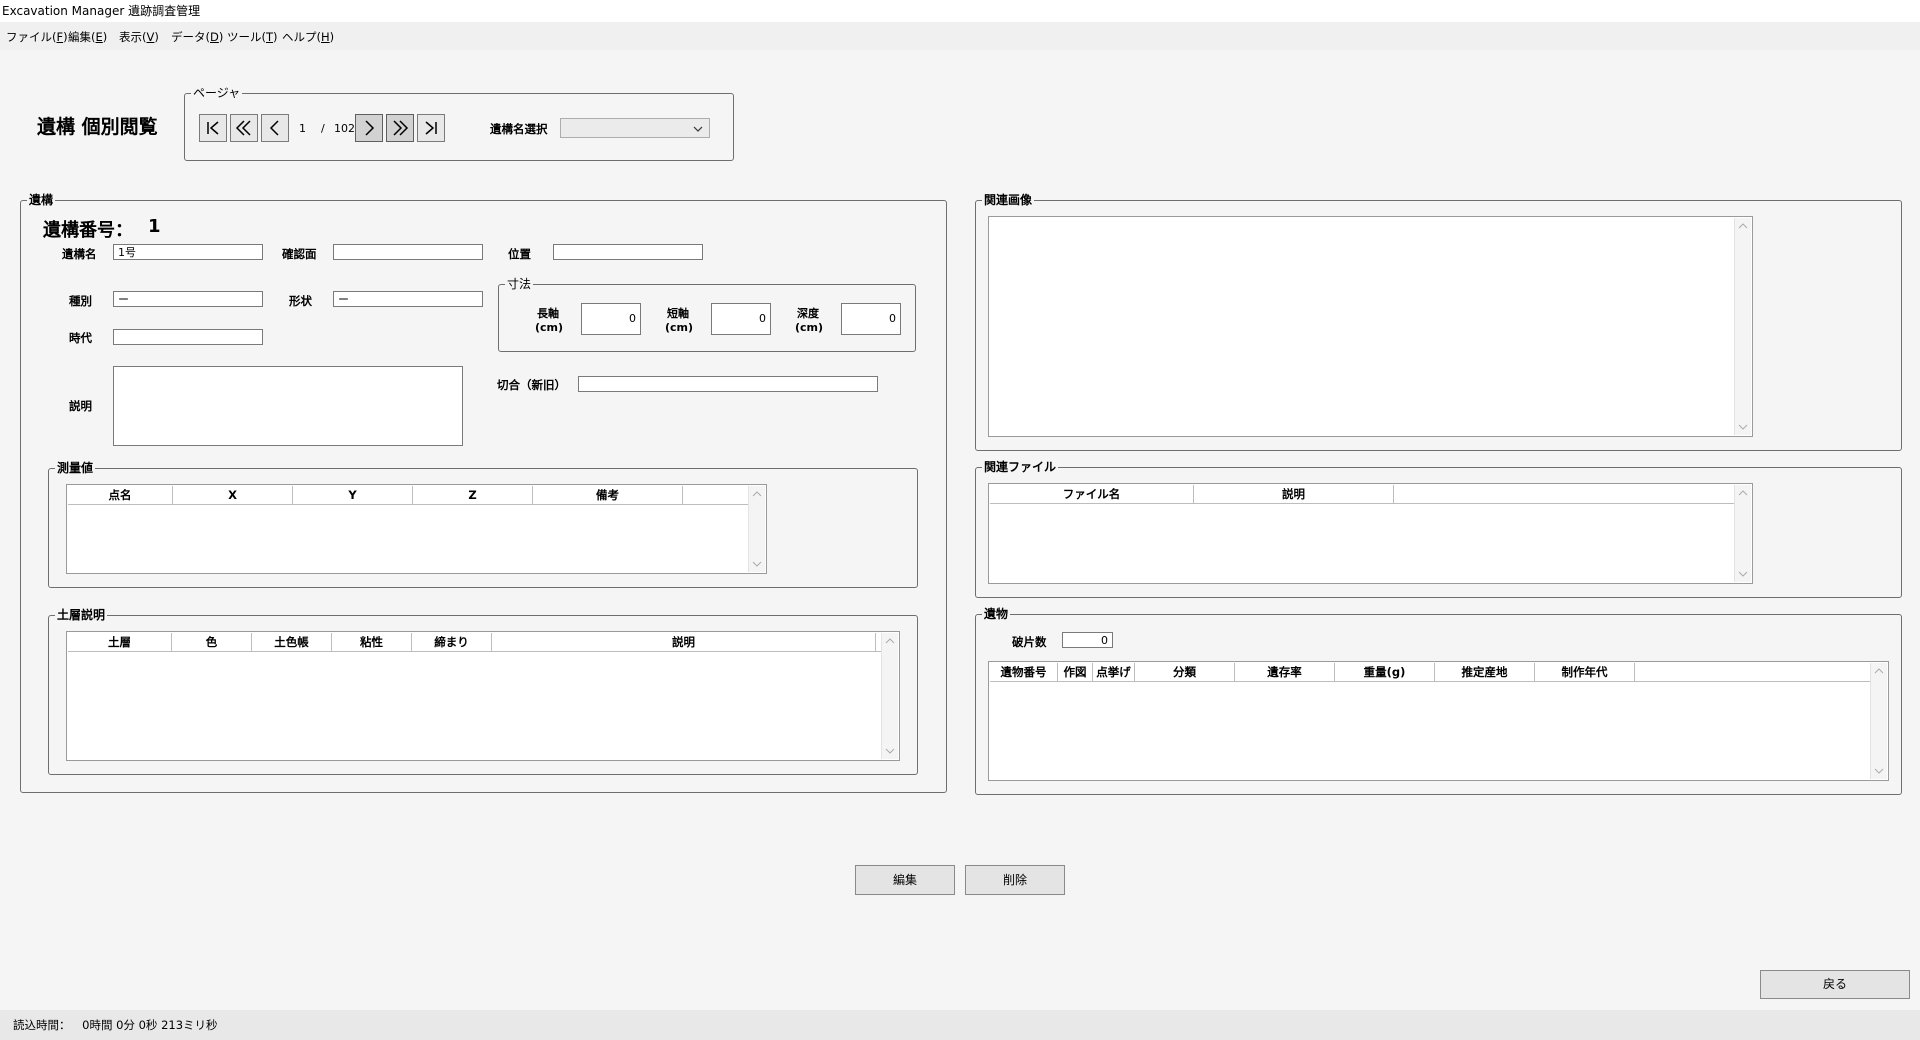  I want to click on files-scrollbar, so click(1742, 533).